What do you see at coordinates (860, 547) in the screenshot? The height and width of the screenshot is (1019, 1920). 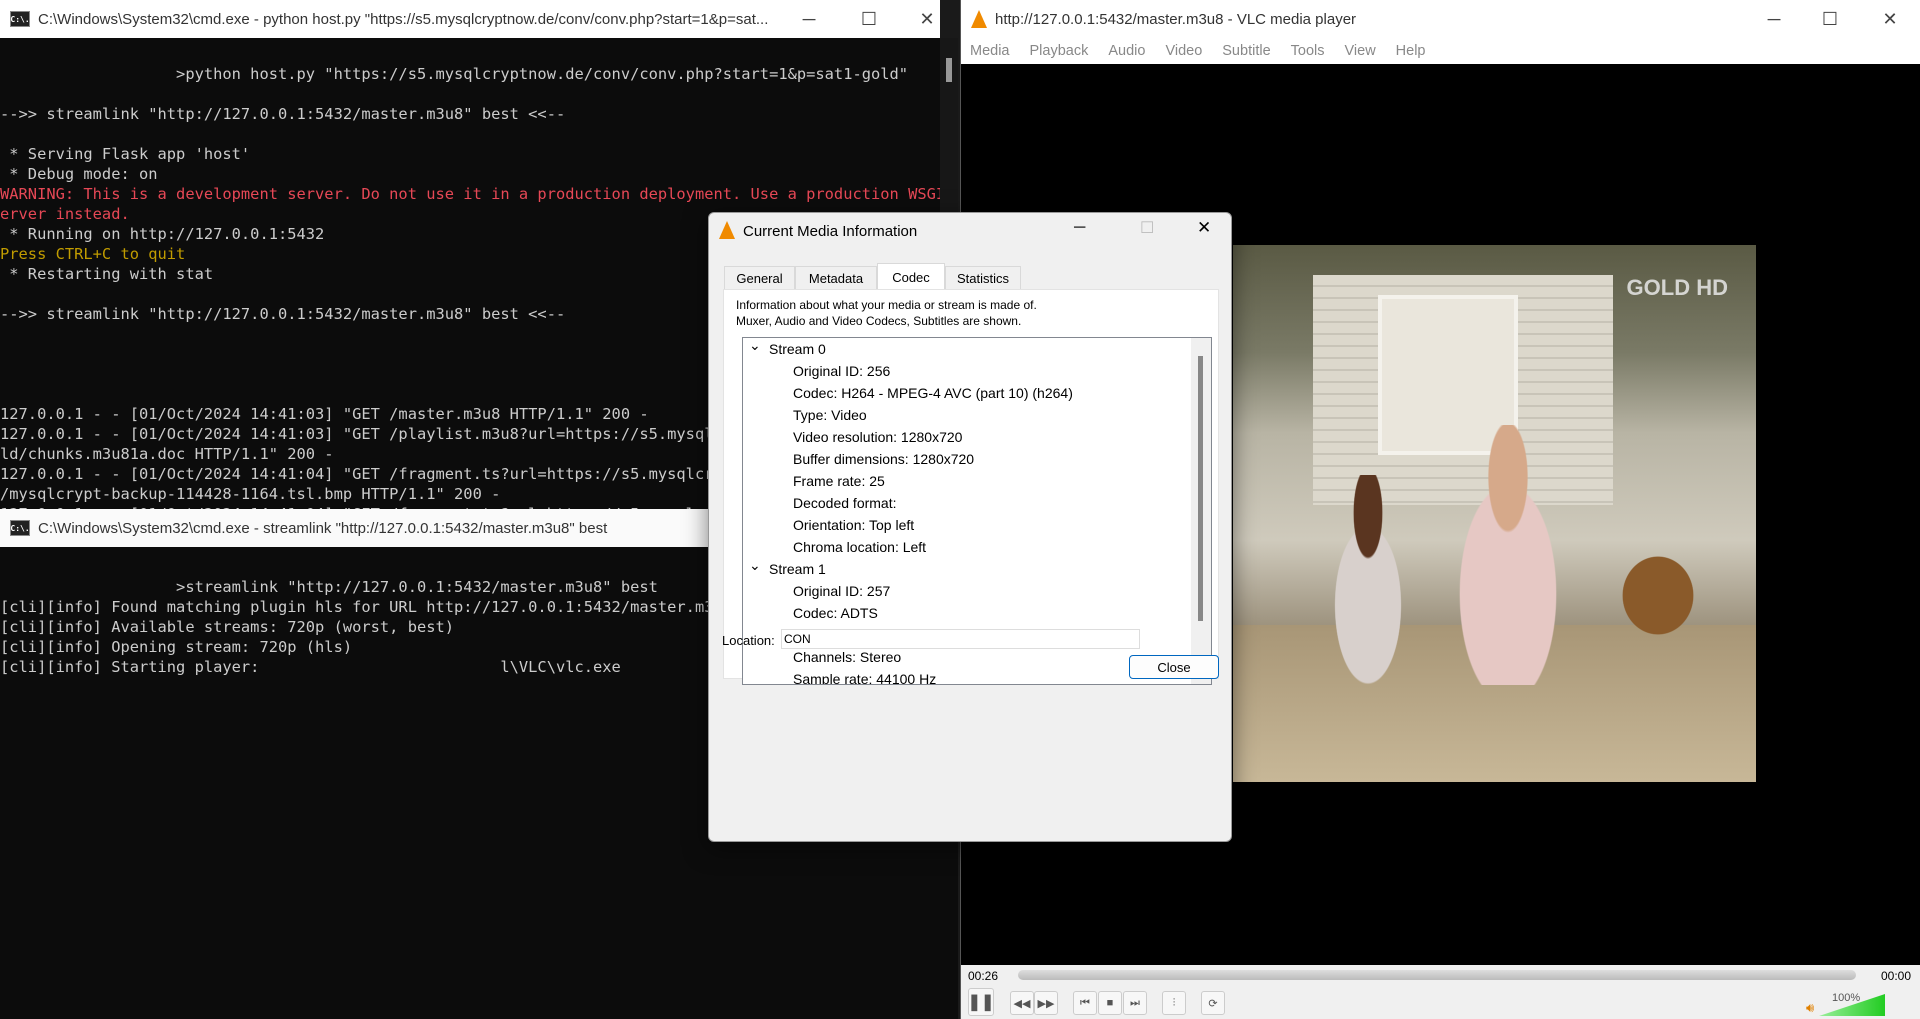 I see `tree-leaf: Chroma location: Left` at bounding box center [860, 547].